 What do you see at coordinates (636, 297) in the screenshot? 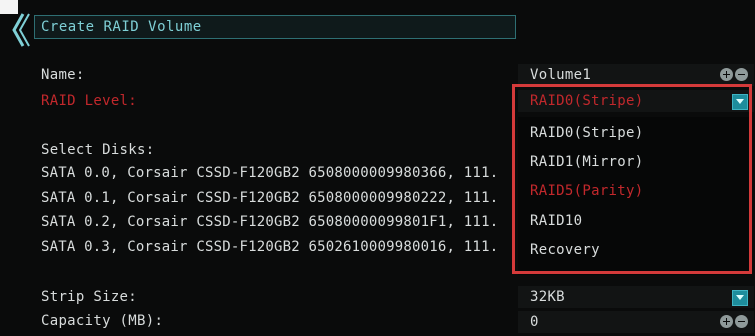
I see `strip-size-select: 32KB` at bounding box center [636, 297].